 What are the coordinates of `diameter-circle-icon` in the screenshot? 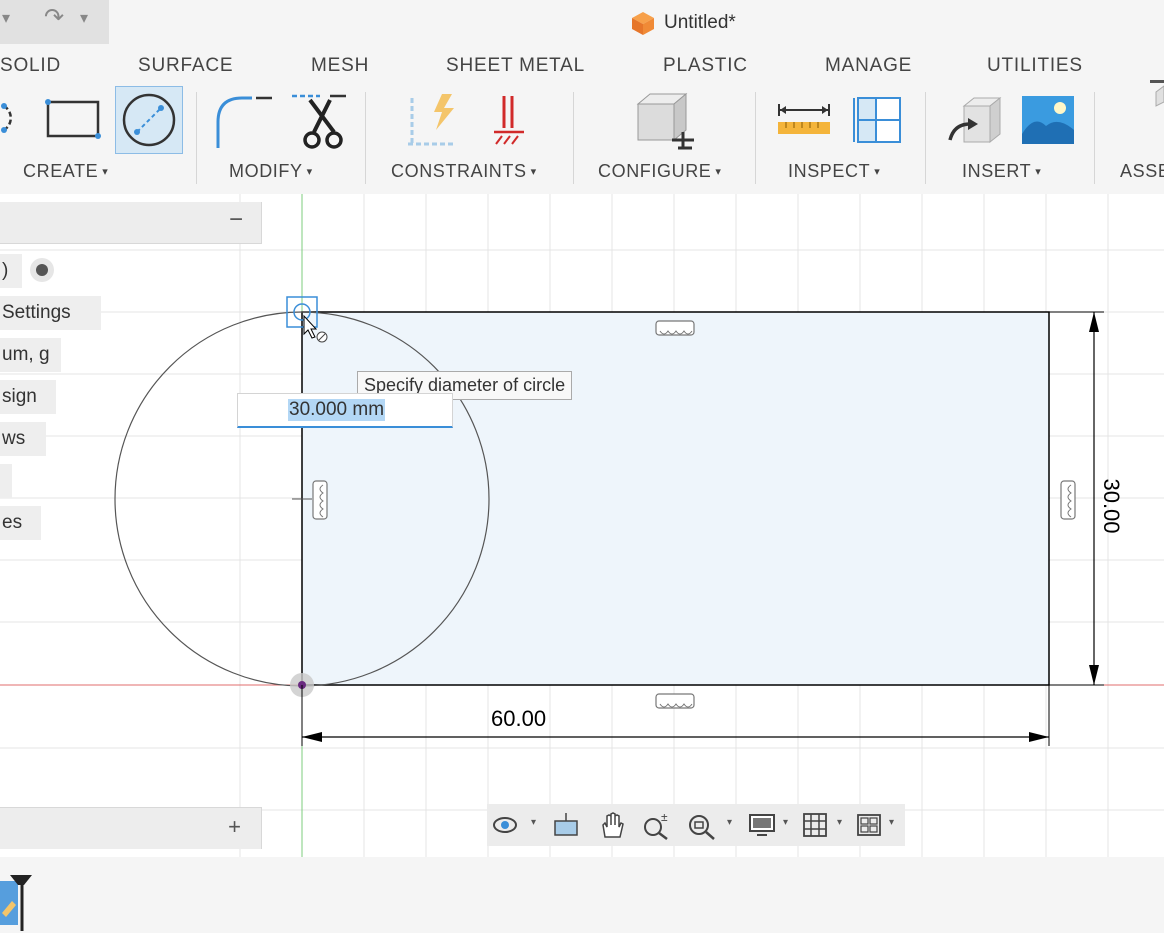 It's located at (149, 120).